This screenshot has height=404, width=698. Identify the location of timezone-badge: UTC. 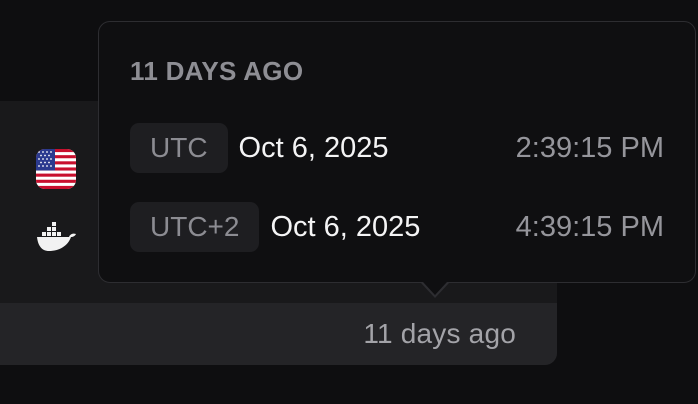
(179, 148).